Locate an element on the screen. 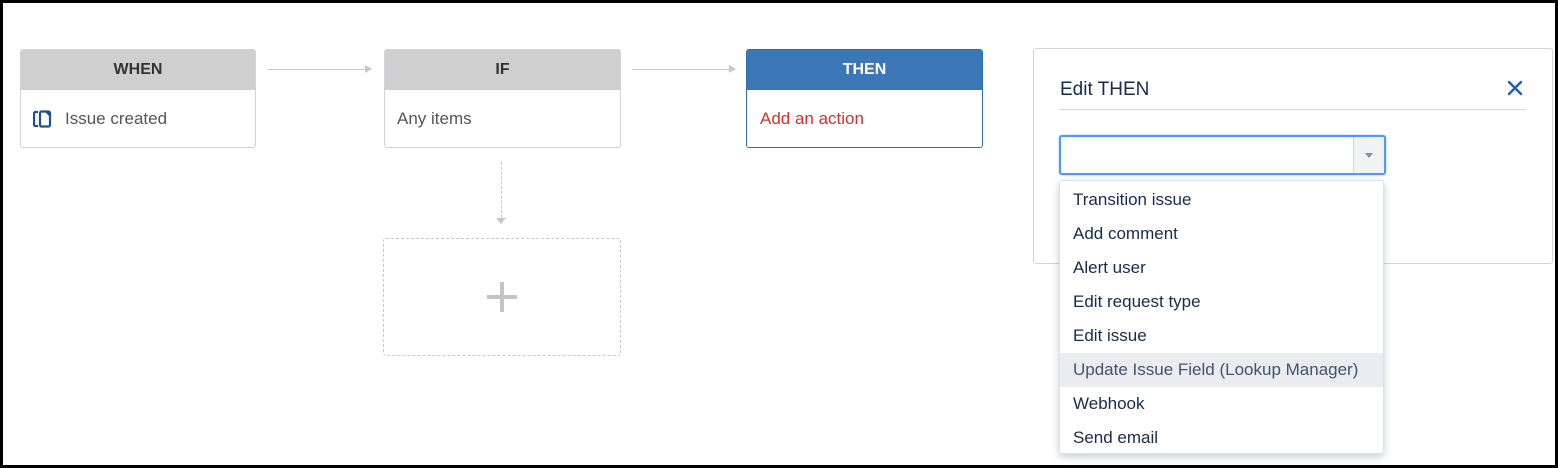 The width and height of the screenshot is (1558, 468). when-to-if-arrow is located at coordinates (320, 69).